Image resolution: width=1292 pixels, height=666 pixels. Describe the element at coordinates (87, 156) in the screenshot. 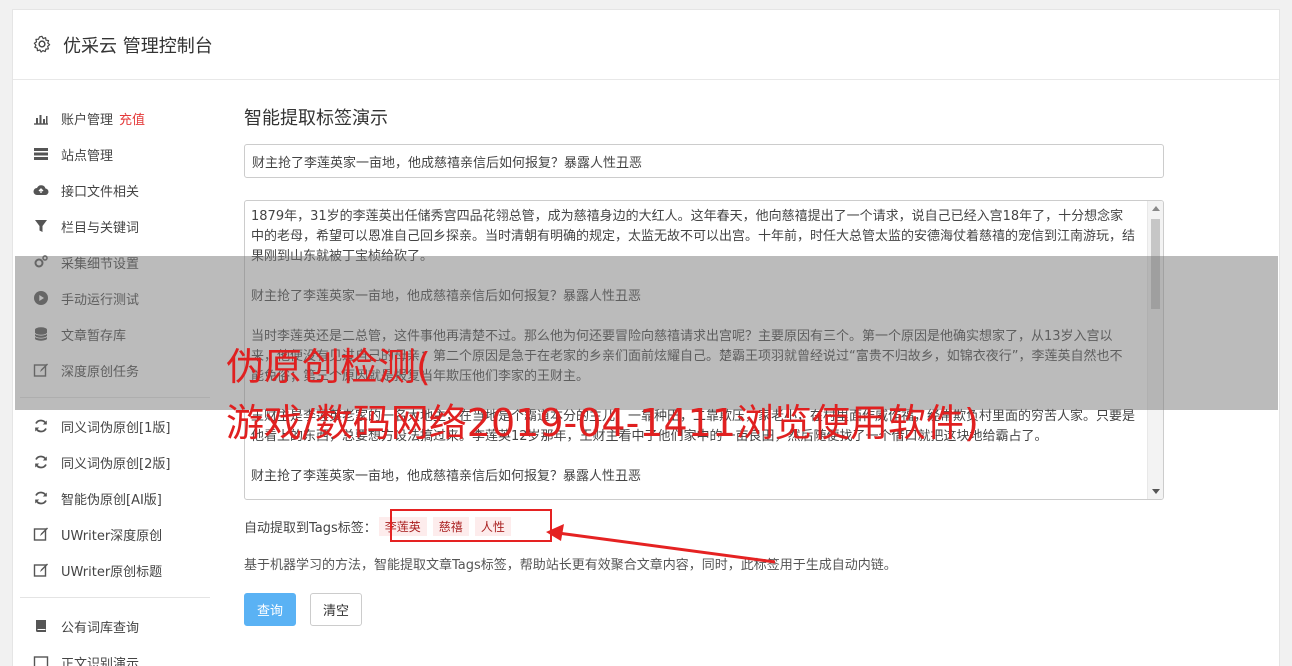

I see `sidebar-item-label: 站点管理` at that location.